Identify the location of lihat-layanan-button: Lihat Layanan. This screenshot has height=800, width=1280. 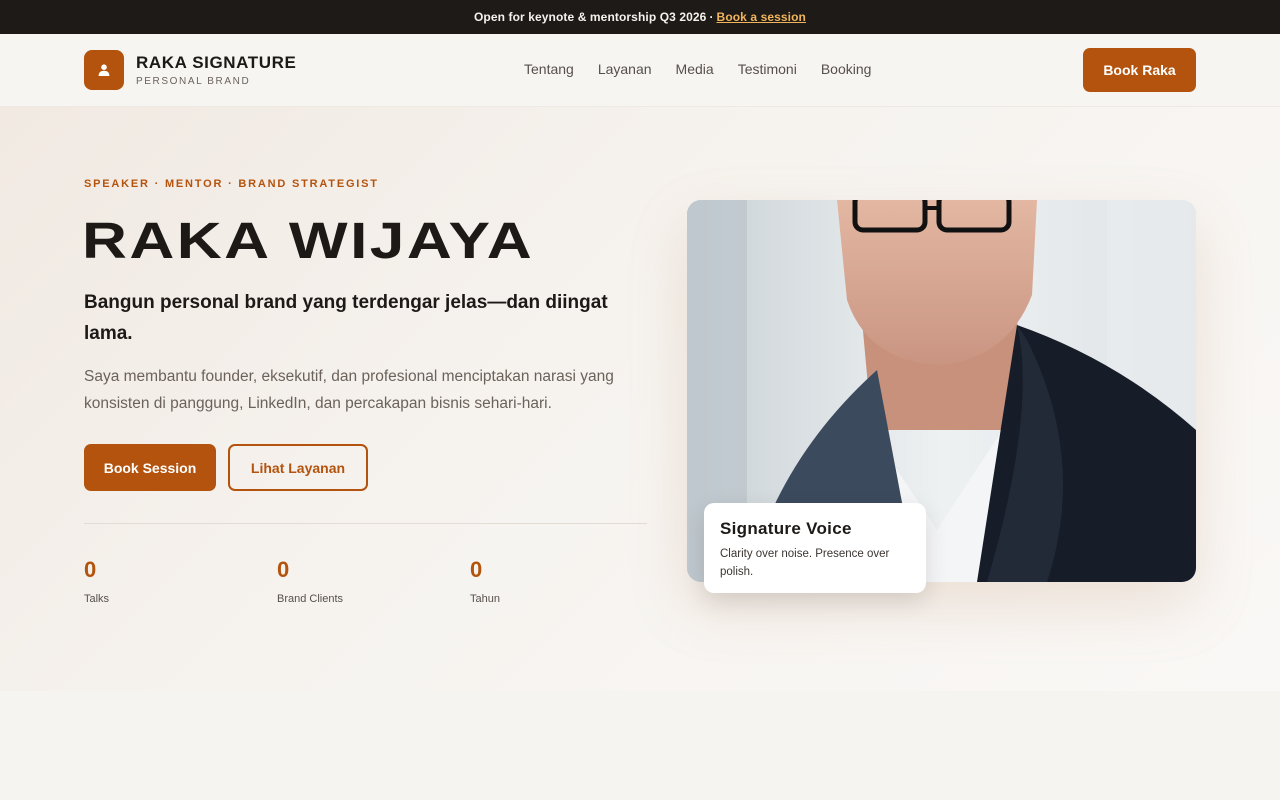
(298, 467).